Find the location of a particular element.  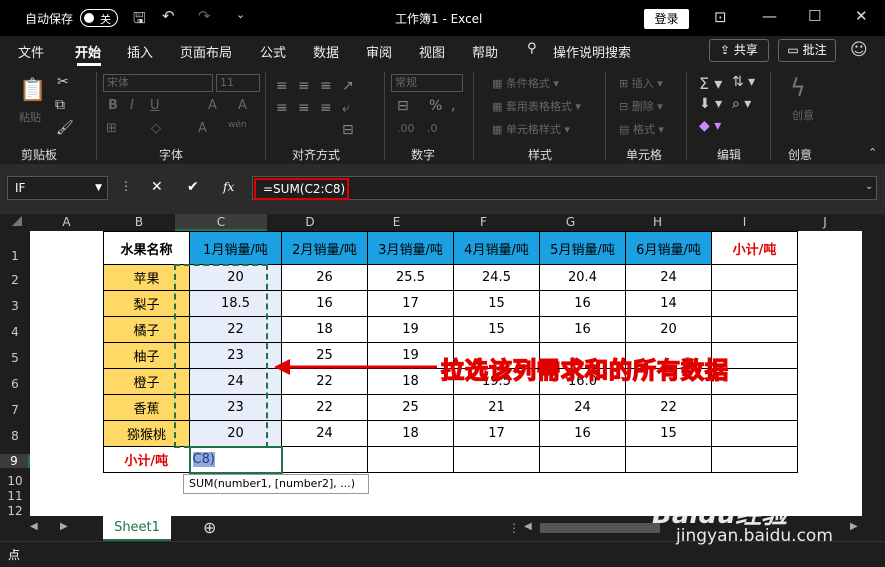

wrap-text-icon: ⤶ is located at coordinates (346, 108).